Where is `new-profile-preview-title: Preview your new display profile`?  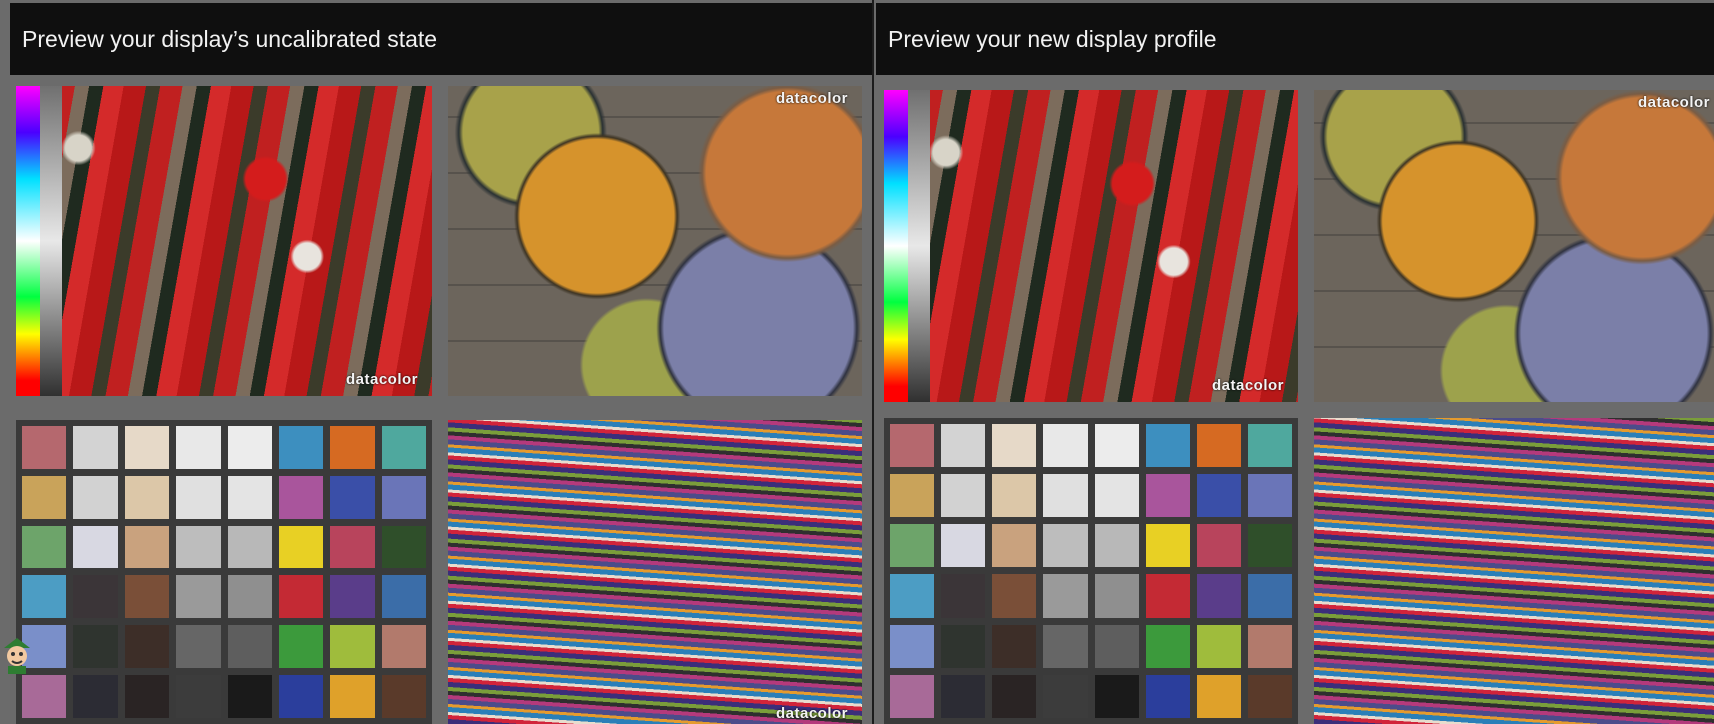
new-profile-preview-title: Preview your new display profile is located at coordinates (1295, 39).